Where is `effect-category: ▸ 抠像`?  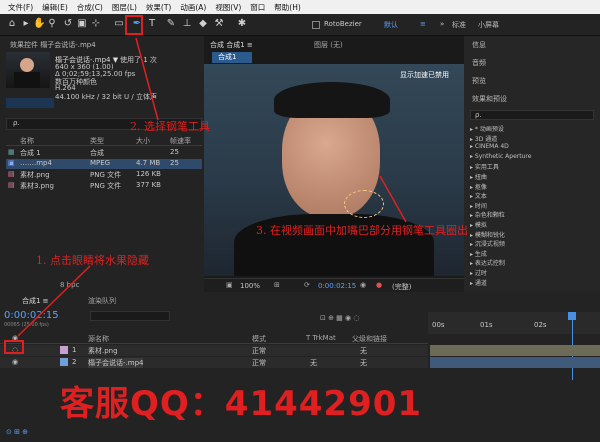 effect-category: ▸ 抠像 is located at coordinates (478, 186).